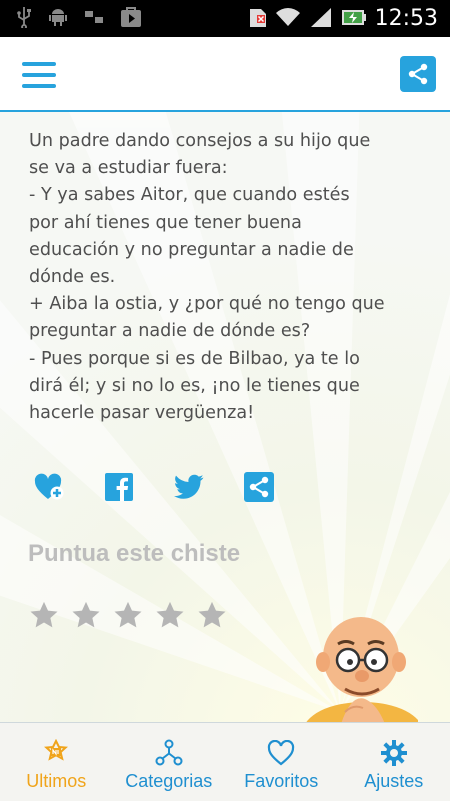 The width and height of the screenshot is (450, 801). I want to click on star-1-icon, so click(44, 615).